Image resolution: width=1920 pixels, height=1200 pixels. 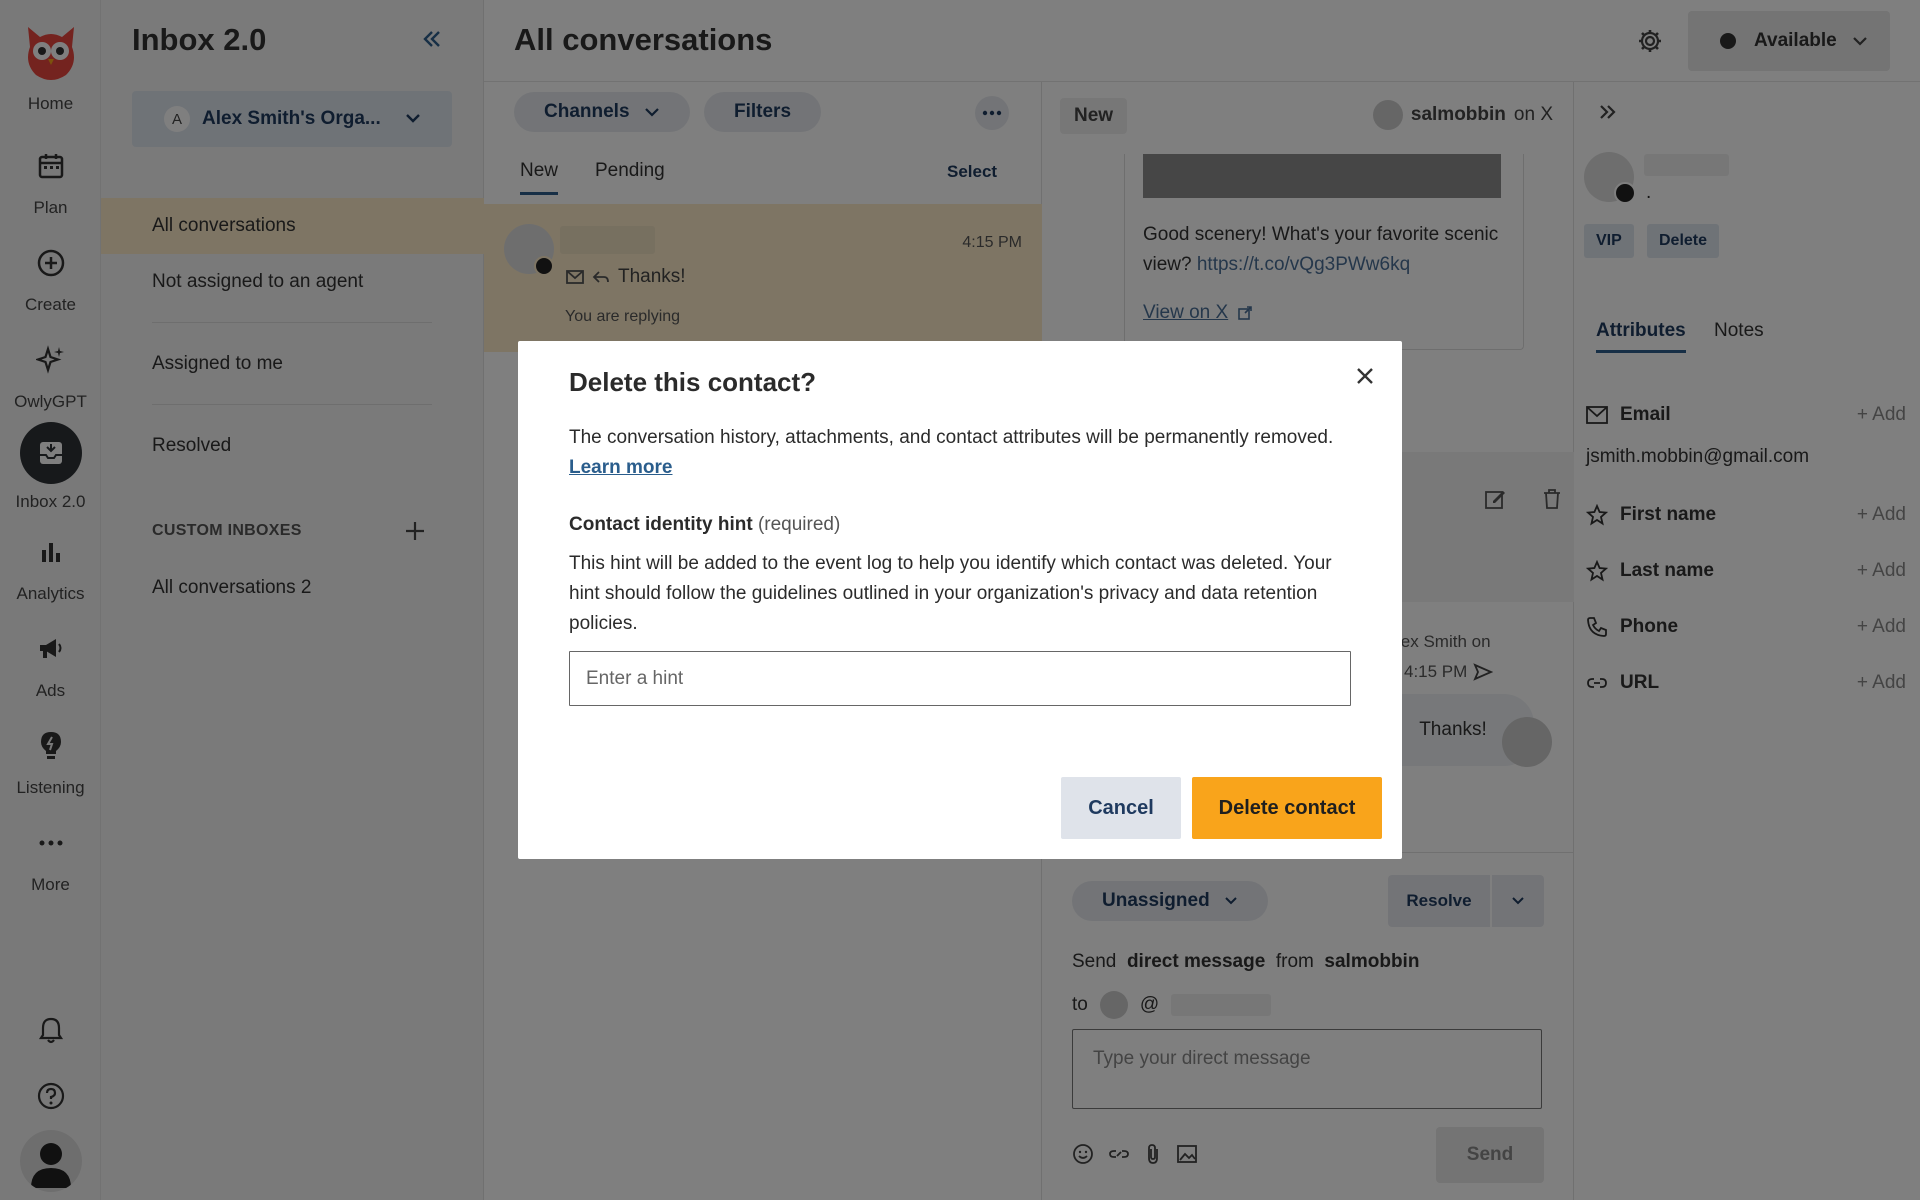 I want to click on hint-input, so click(x=960, y=678).